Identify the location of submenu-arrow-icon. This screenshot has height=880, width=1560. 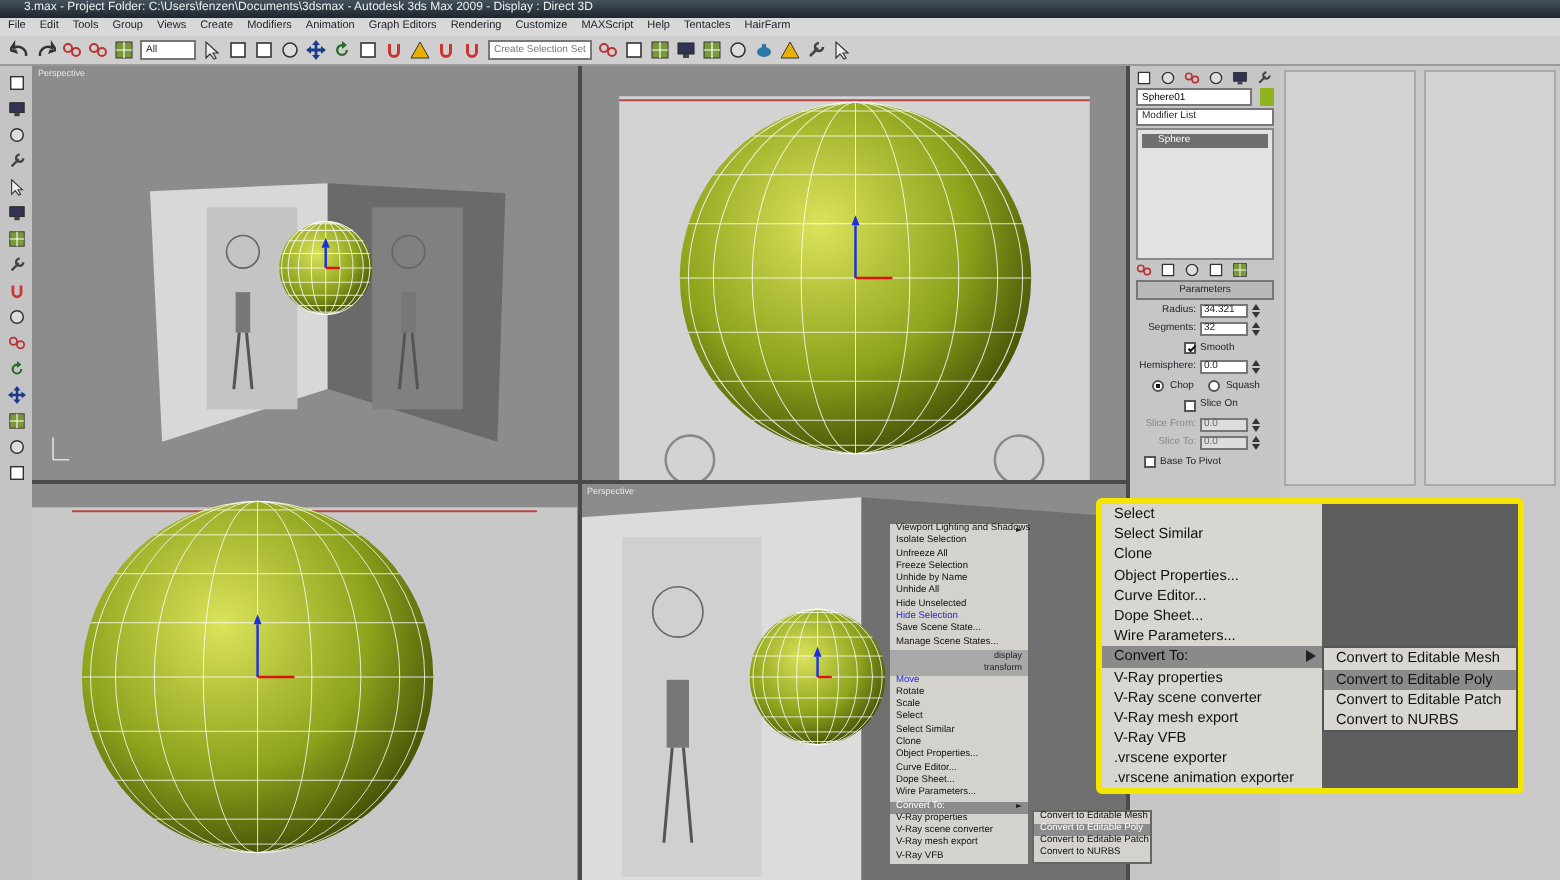
(1019, 806).